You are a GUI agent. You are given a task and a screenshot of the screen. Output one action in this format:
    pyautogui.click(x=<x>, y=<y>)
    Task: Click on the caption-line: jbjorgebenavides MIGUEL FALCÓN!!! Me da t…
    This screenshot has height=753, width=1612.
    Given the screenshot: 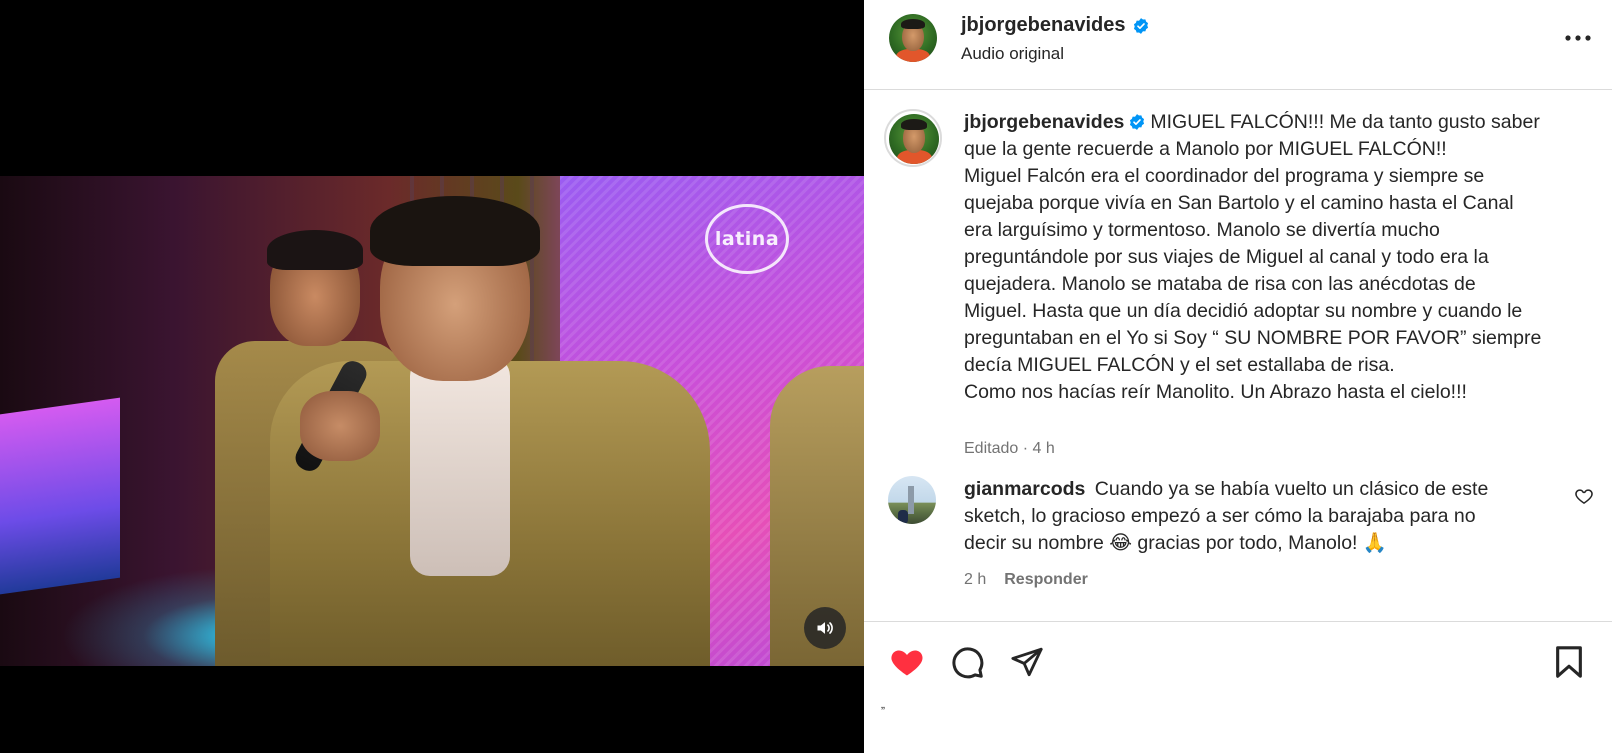 What is the action you would take?
    pyautogui.click(x=1274, y=122)
    